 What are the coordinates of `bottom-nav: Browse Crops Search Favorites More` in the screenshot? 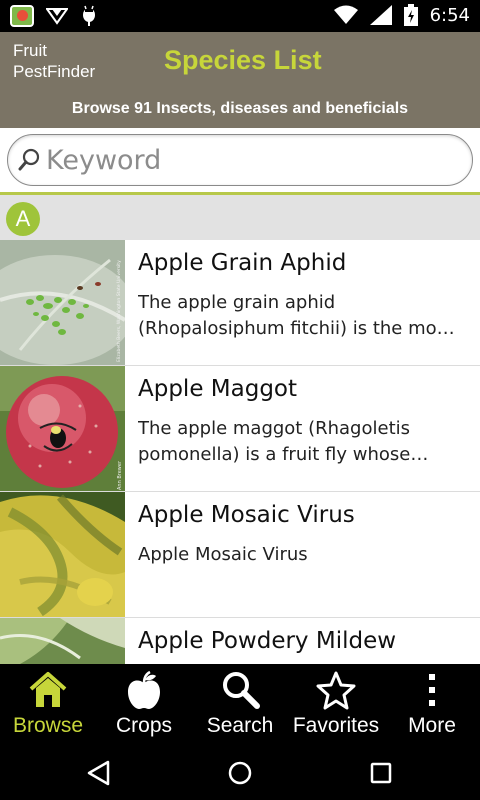 It's located at (240, 705).